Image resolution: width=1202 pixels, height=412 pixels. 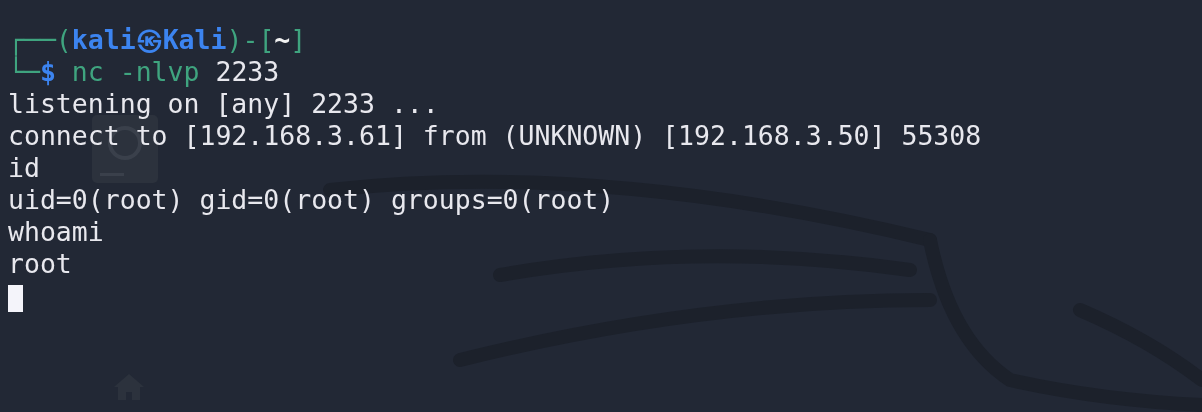 I want to click on prompt-frame: ], so click(x=298, y=39).